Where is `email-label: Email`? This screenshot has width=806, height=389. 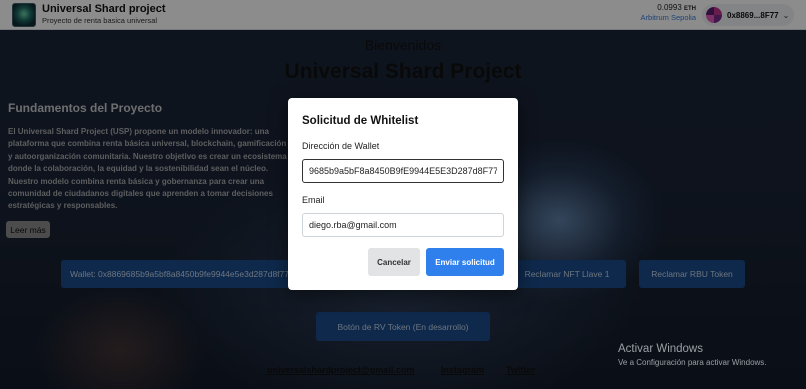
email-label: Email is located at coordinates (313, 200).